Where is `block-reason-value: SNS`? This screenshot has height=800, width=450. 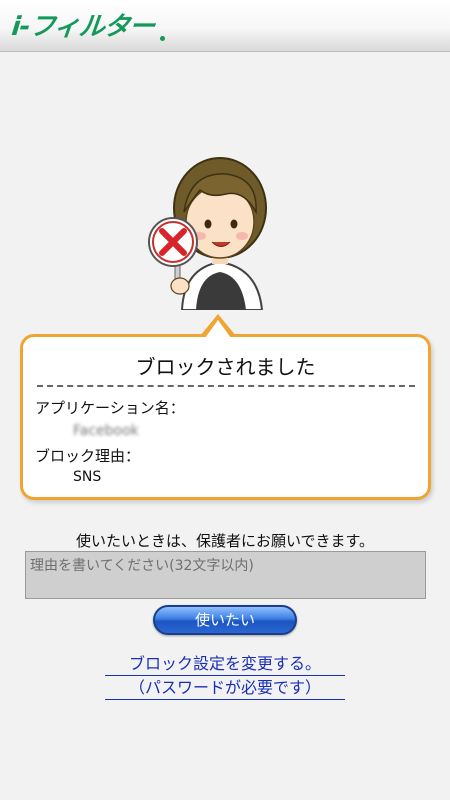
block-reason-value: SNS is located at coordinates (87, 477).